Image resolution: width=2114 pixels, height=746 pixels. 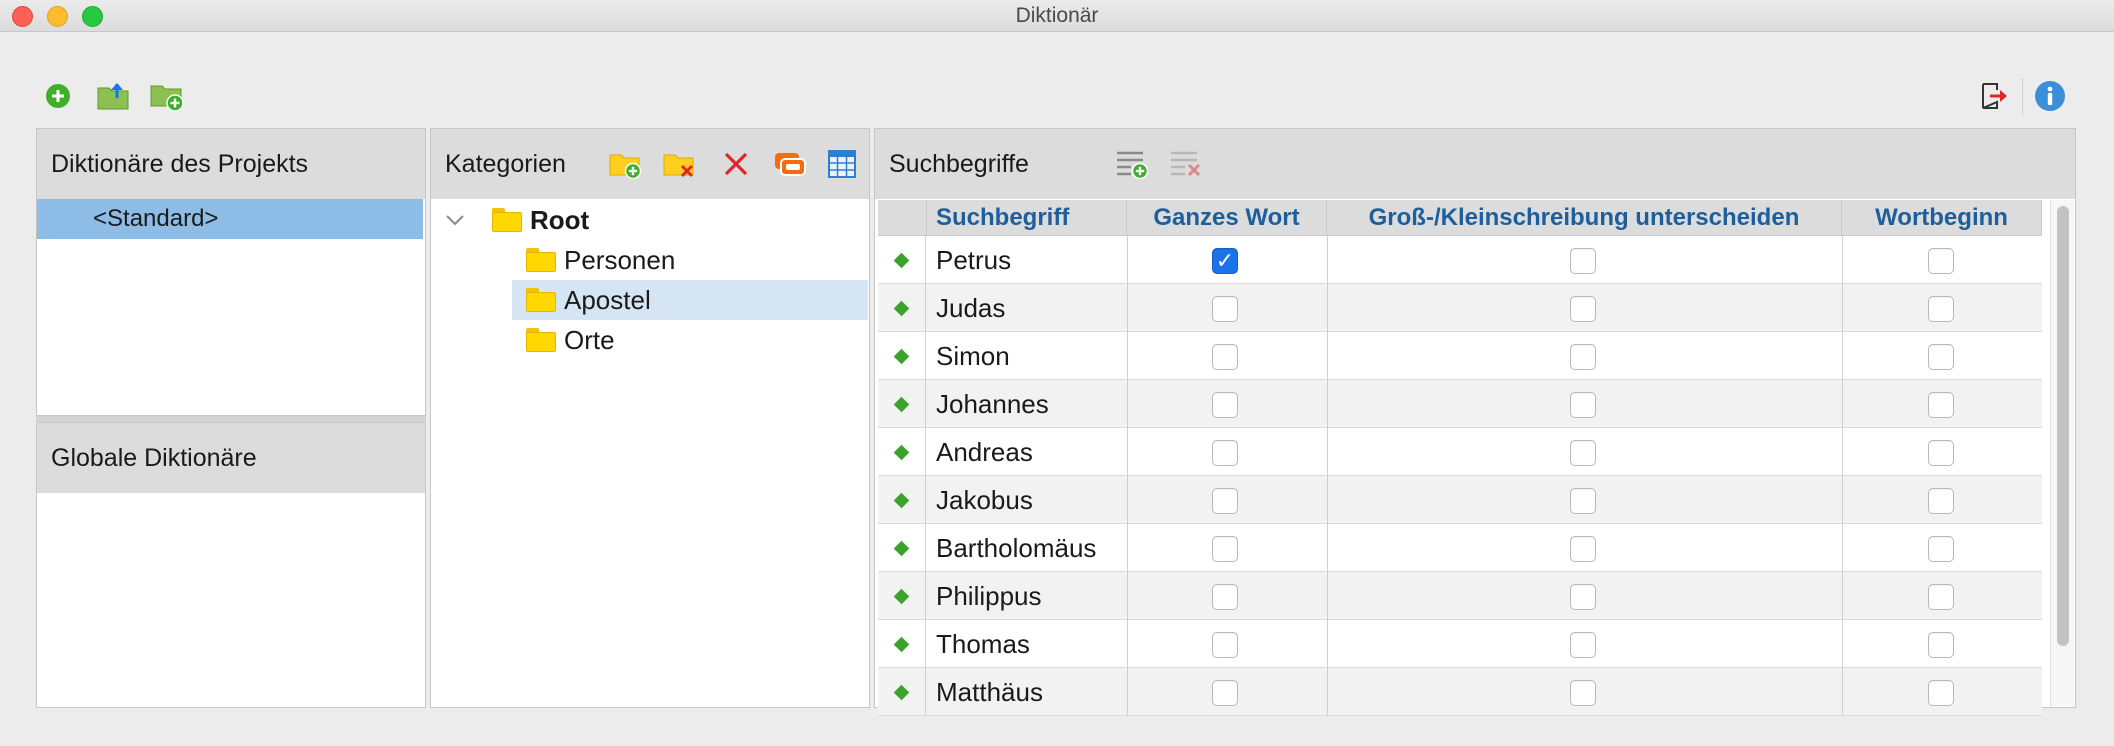 What do you see at coordinates (168, 96) in the screenshot?
I see `import-dictionary-button` at bounding box center [168, 96].